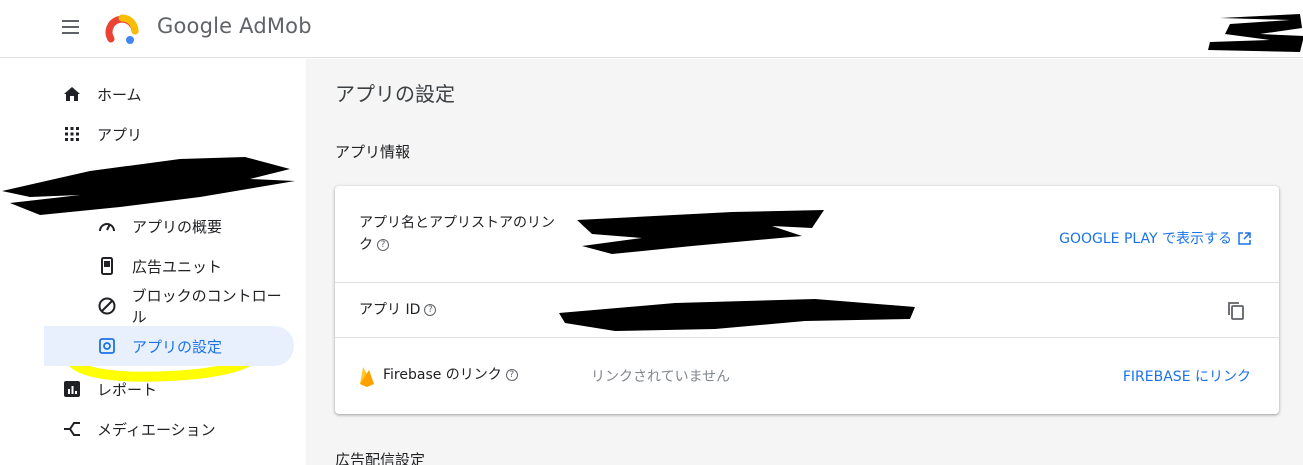 This screenshot has height=465, width=1303. I want to click on app-name-label-line2: ク, so click(366, 245).